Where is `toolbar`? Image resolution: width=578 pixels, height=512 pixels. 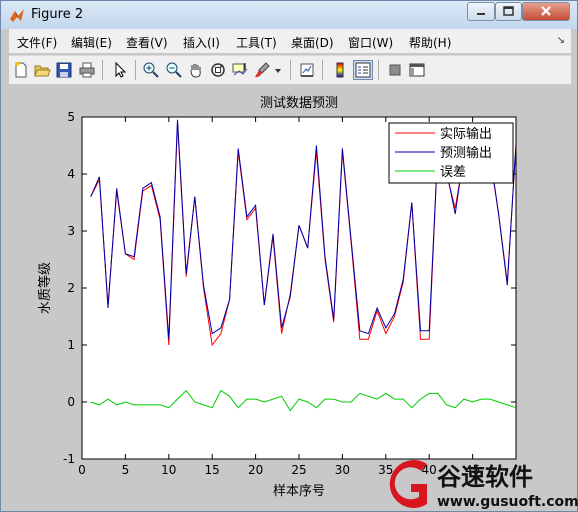 toolbar is located at coordinates (290, 69).